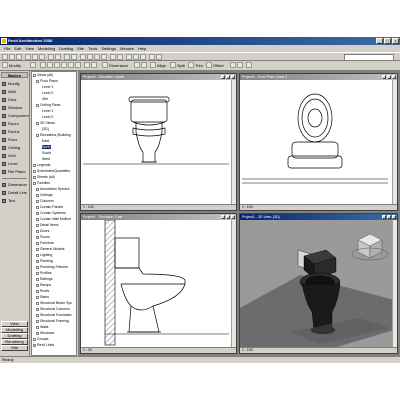 The height and width of the screenshot is (400, 400). Describe the element at coordinates (54, 315) in the screenshot. I see `browser-item: Structural Foundatio` at that location.